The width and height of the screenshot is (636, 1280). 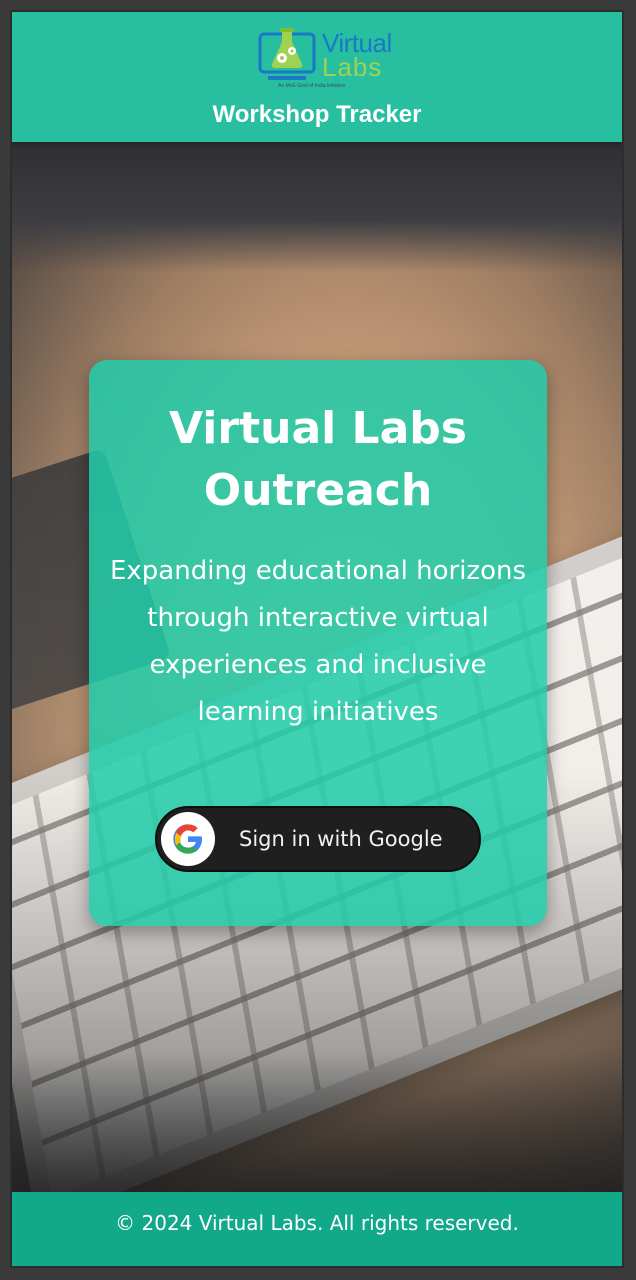 What do you see at coordinates (312, 86) in the screenshot?
I see `logo-tagline: An MoE Govt of India Initiative` at bounding box center [312, 86].